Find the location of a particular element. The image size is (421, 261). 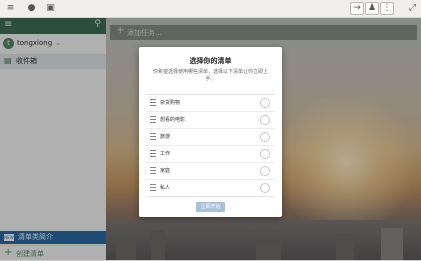

dialog-subtitle: 你希望选择使用哪些清单，选择以下清单让你立即上手。 is located at coordinates (211, 75).